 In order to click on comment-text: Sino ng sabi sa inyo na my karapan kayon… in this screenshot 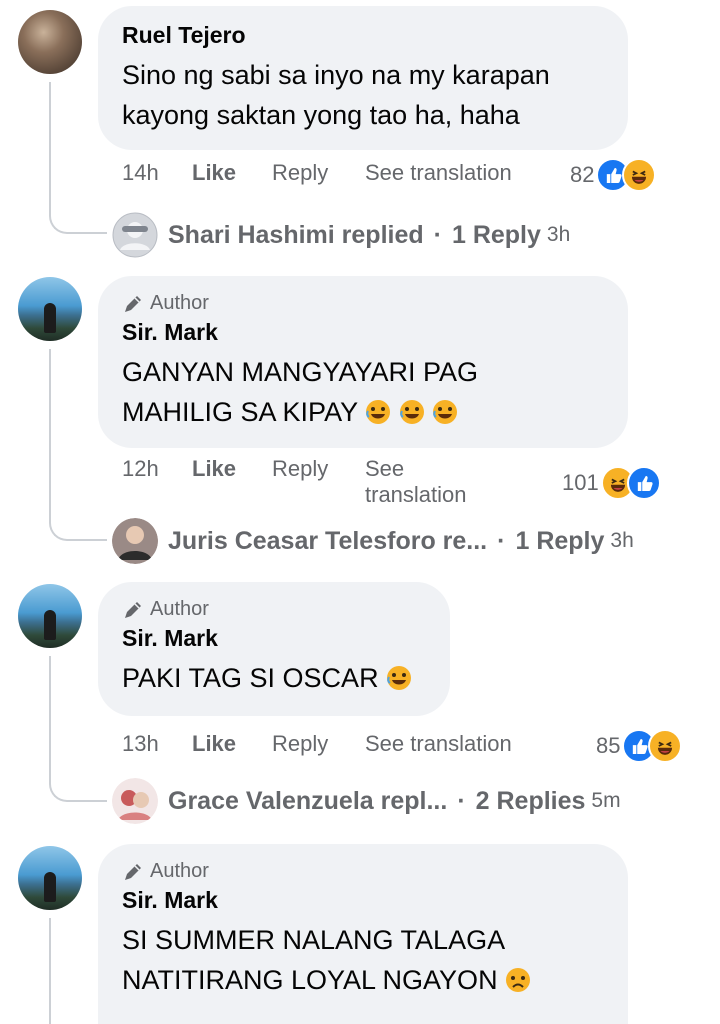, I will do `click(363, 95)`.